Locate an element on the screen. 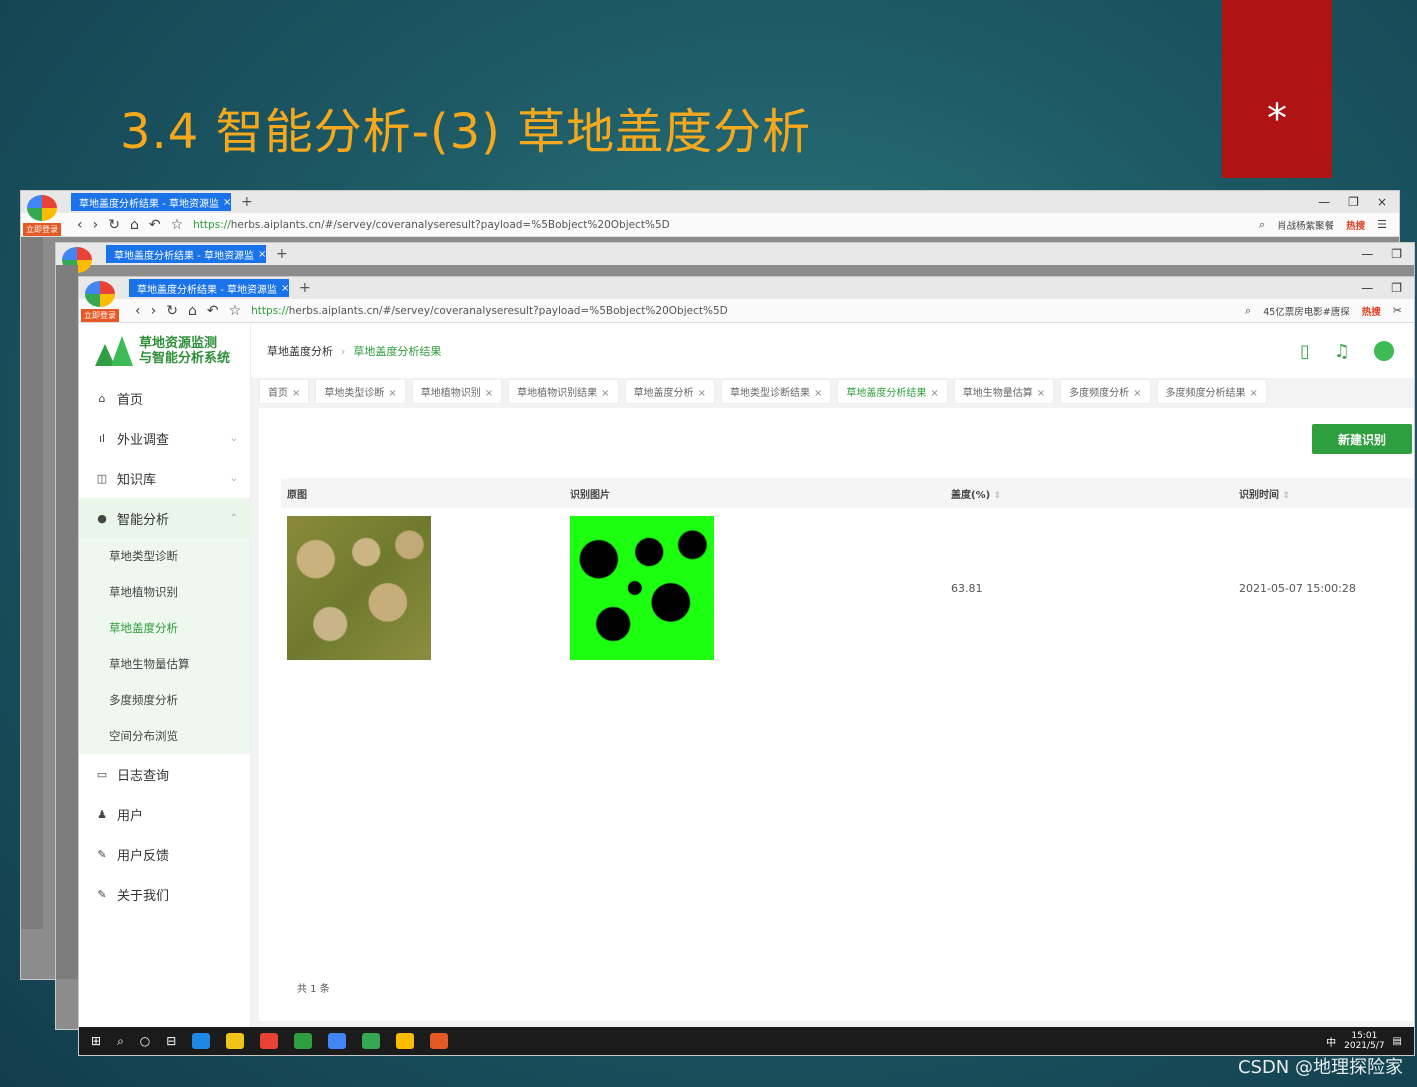 The height and width of the screenshot is (1087, 1417). sidebar-item-about: ✎ 关于我们 is located at coordinates (164, 894).